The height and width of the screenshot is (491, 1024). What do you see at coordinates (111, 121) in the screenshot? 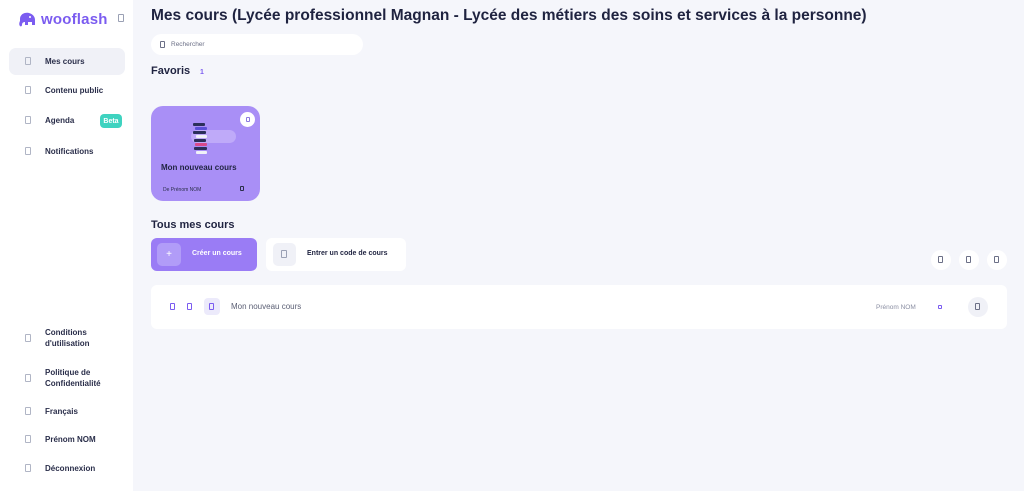
I see `beta-badge: Beta` at bounding box center [111, 121].